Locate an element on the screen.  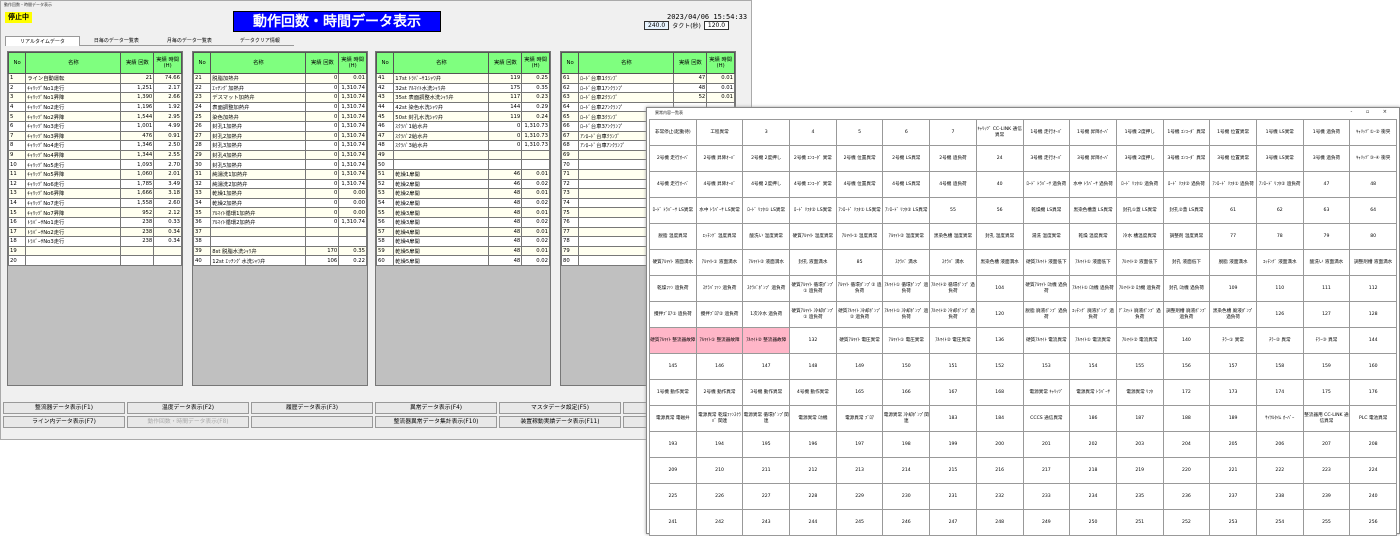
row-time: 1,310.73 is located at coordinates (535, 126).